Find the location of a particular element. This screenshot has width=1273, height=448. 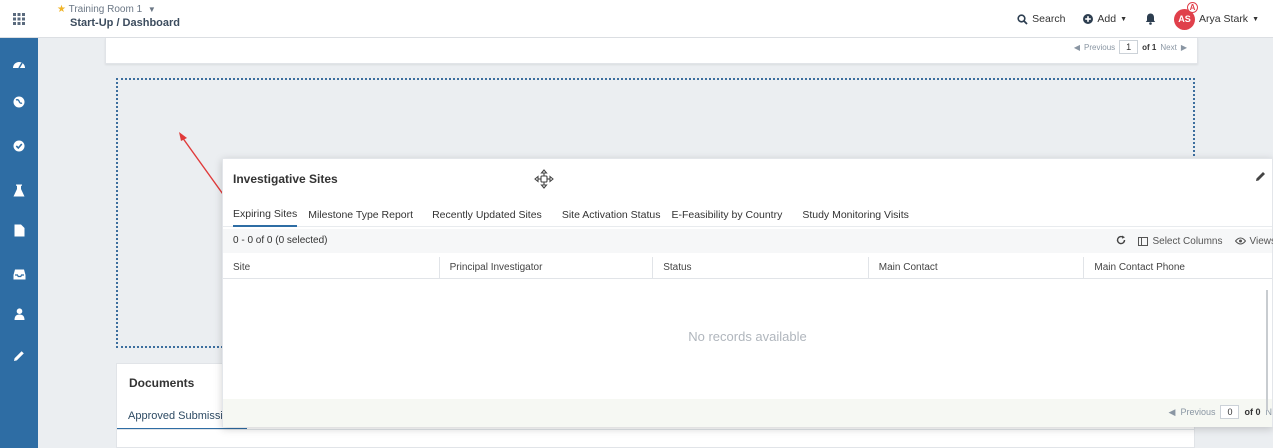

add-label: Add is located at coordinates (1107, 19).